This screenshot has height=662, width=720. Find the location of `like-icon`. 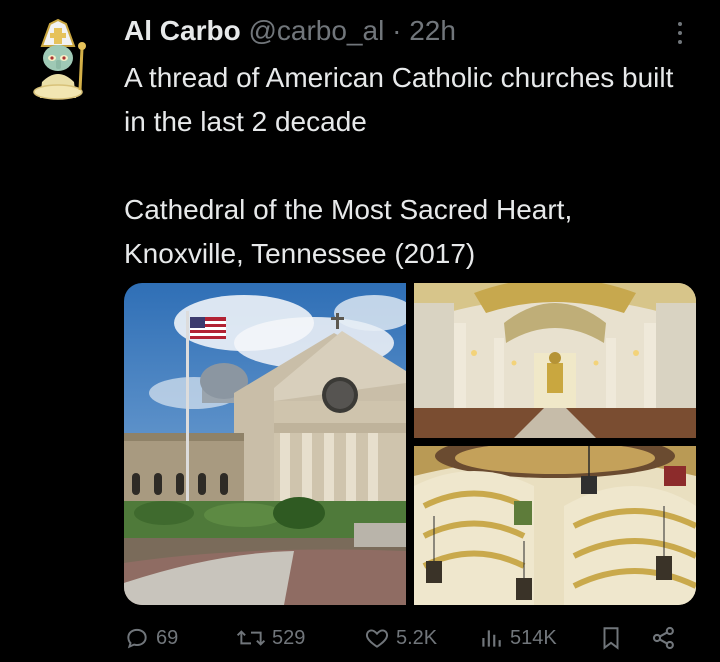

like-icon is located at coordinates (377, 638).